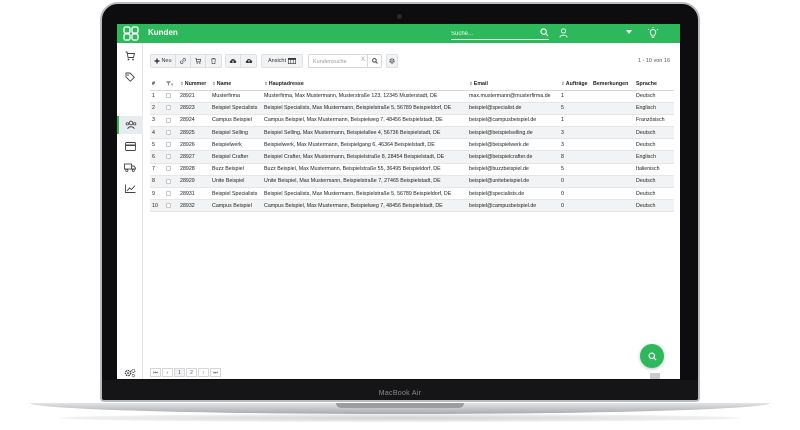  I want to click on column-header-email: ⇕Email, so click(513, 85).